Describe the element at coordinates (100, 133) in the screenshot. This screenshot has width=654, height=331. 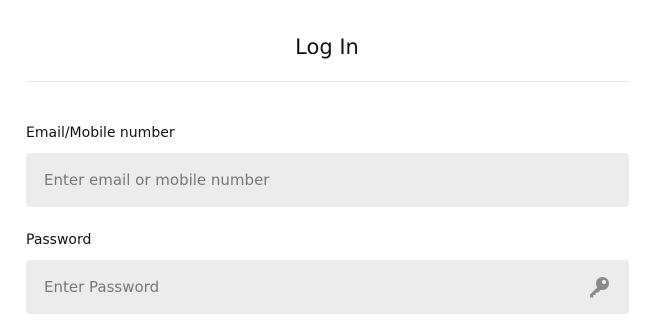
I see `email-label: Email/Mobile number` at that location.